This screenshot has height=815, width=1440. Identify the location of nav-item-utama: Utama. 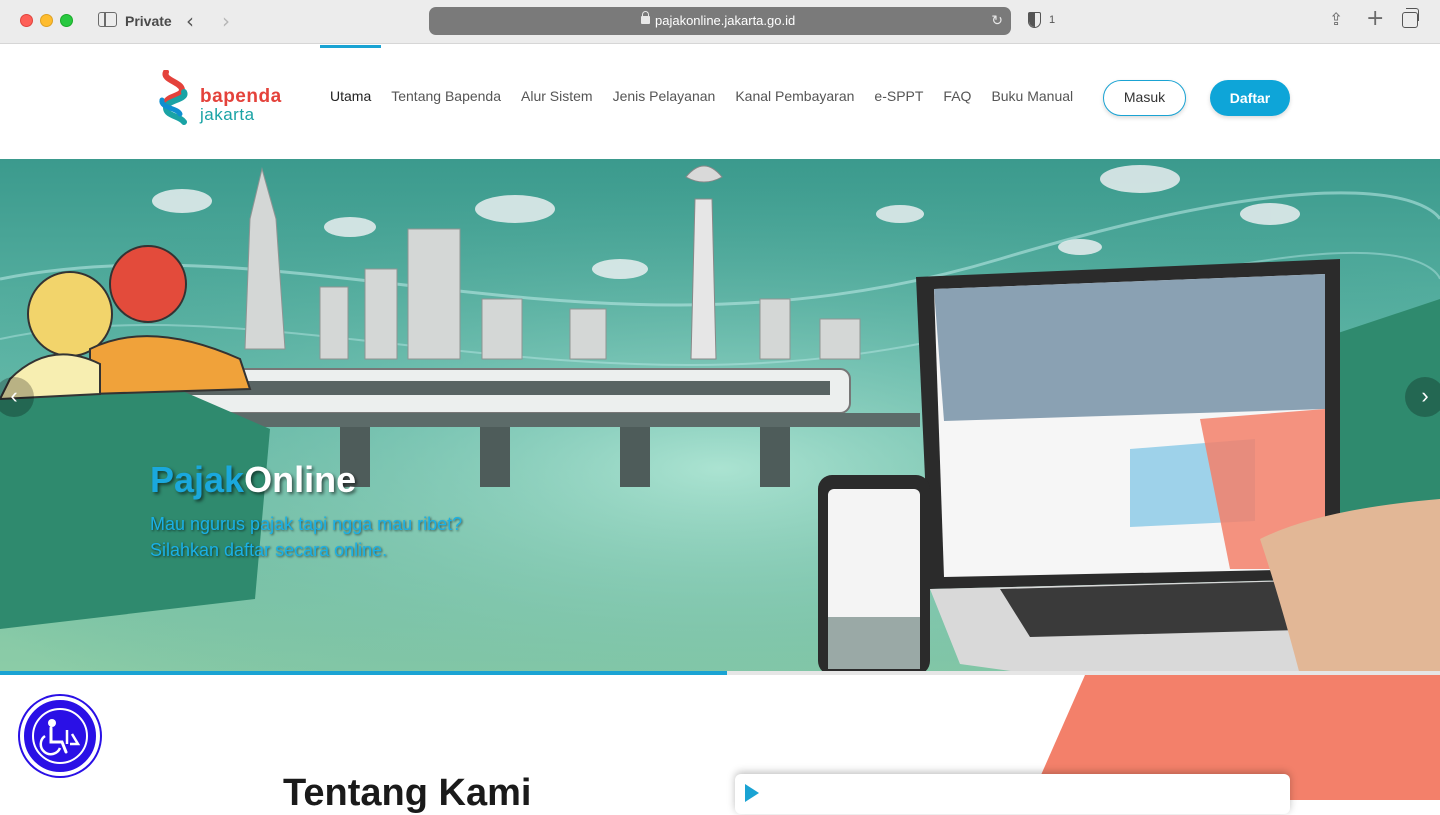
(350, 96).